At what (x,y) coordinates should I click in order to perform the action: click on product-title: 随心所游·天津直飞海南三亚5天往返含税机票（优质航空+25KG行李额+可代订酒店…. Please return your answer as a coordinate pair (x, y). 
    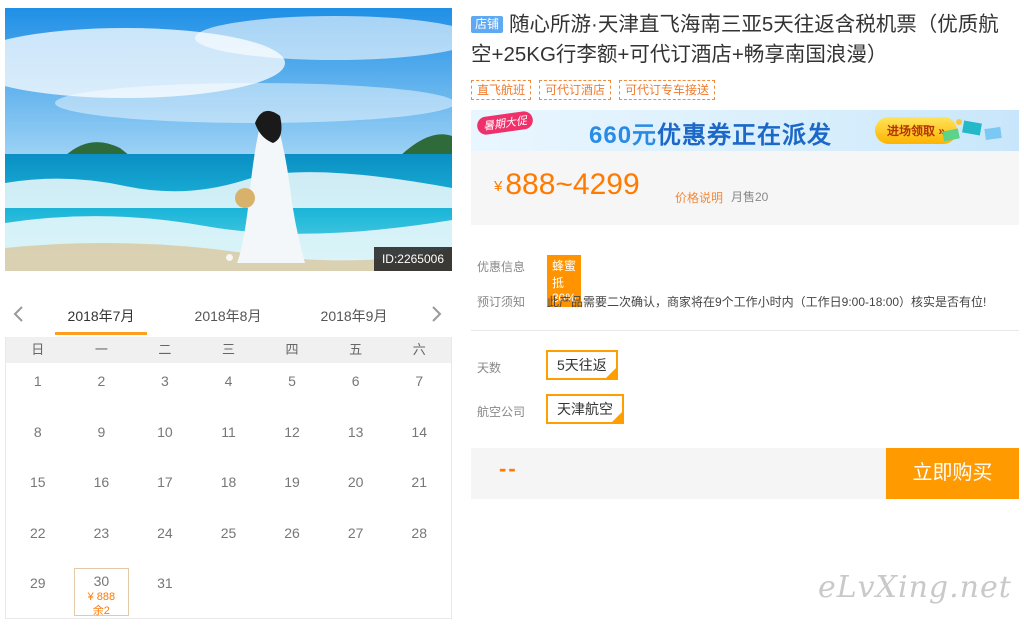
    Looking at the image, I should click on (735, 39).